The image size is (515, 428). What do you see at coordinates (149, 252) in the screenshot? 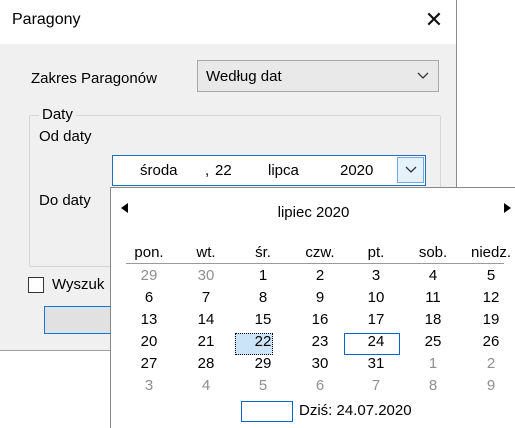
I see `weekday-header-cell: pon.` at bounding box center [149, 252].